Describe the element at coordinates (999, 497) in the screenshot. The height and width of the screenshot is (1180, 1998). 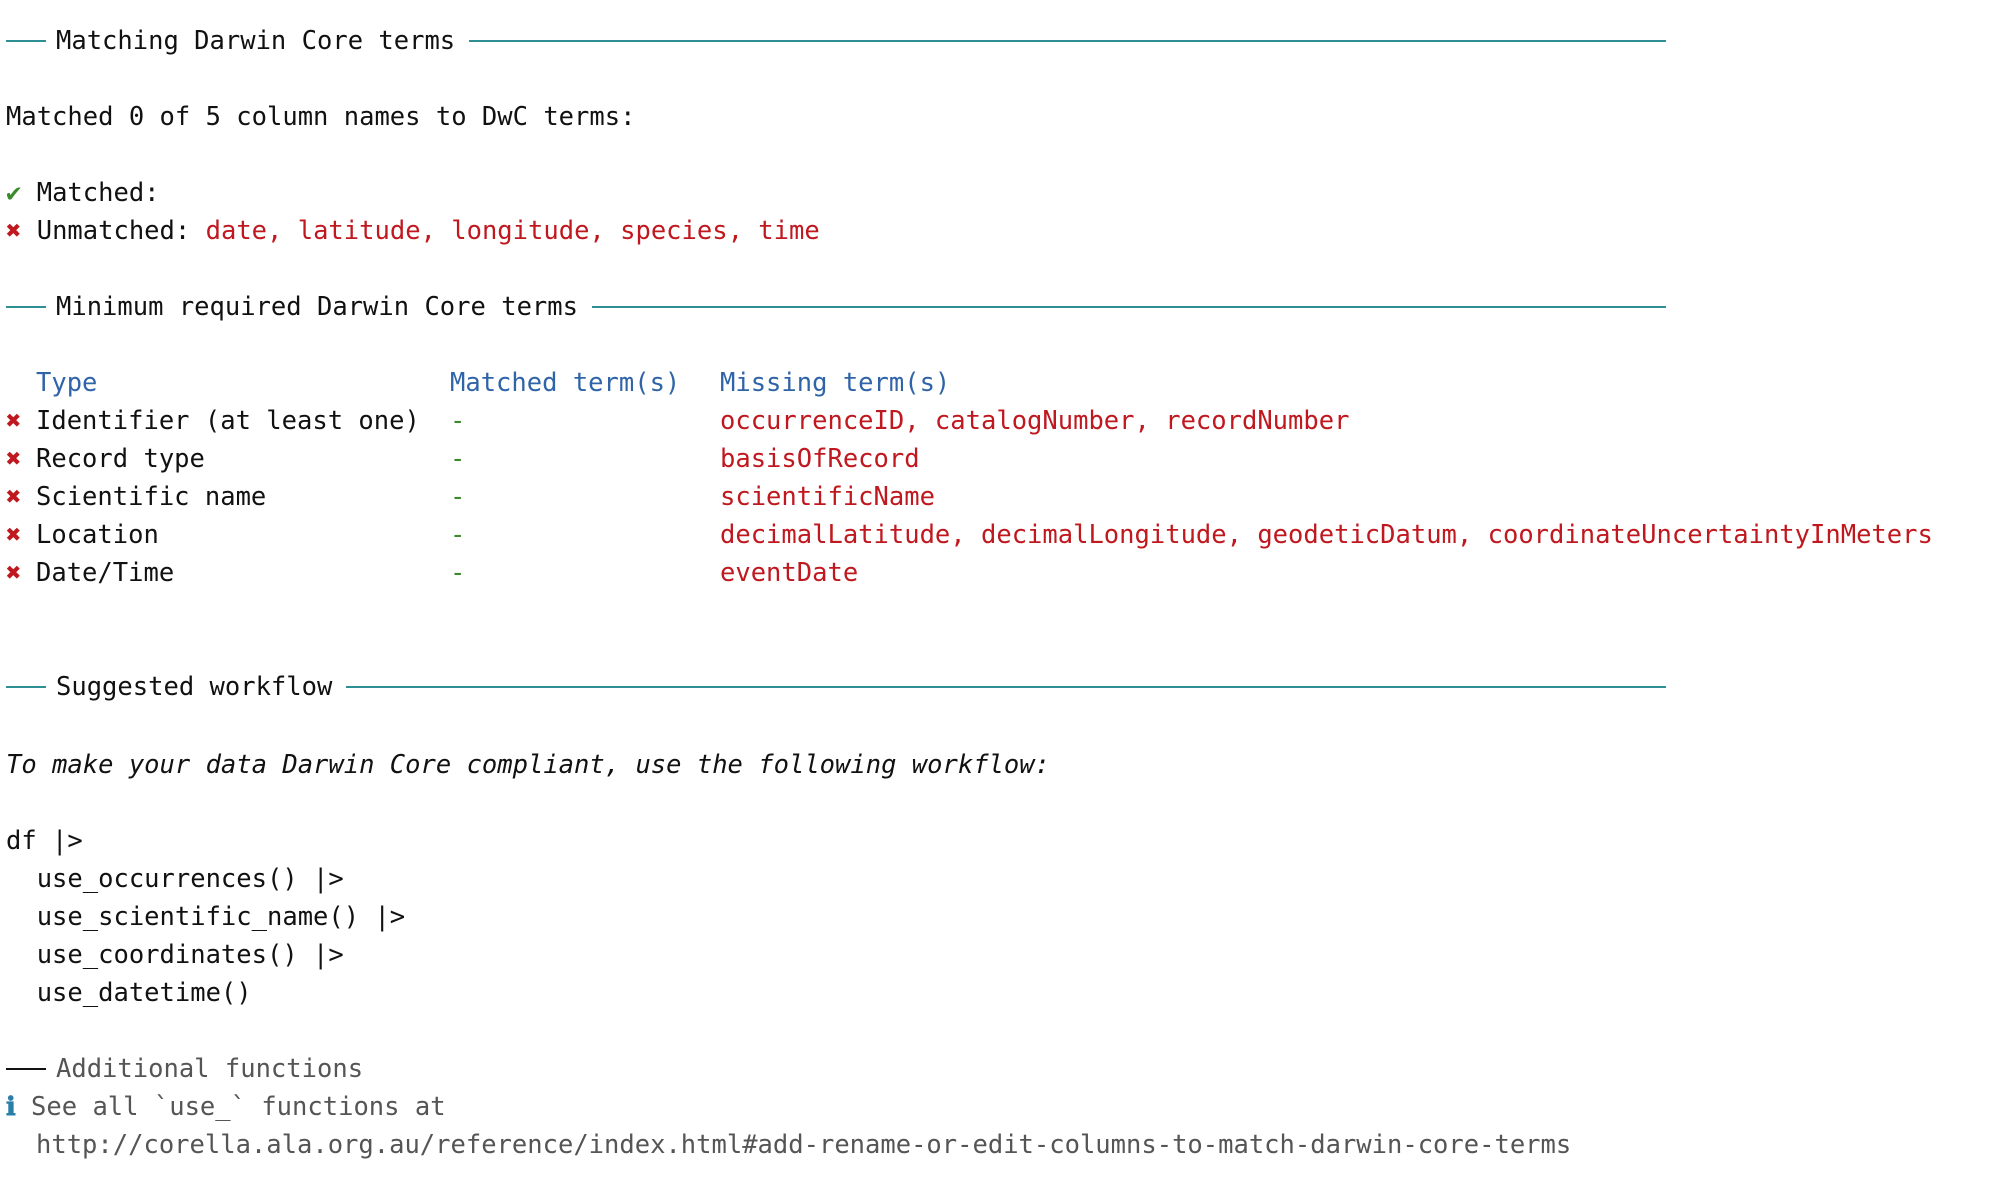
I see `table-row: ✖ Scientific name - scientificName` at that location.